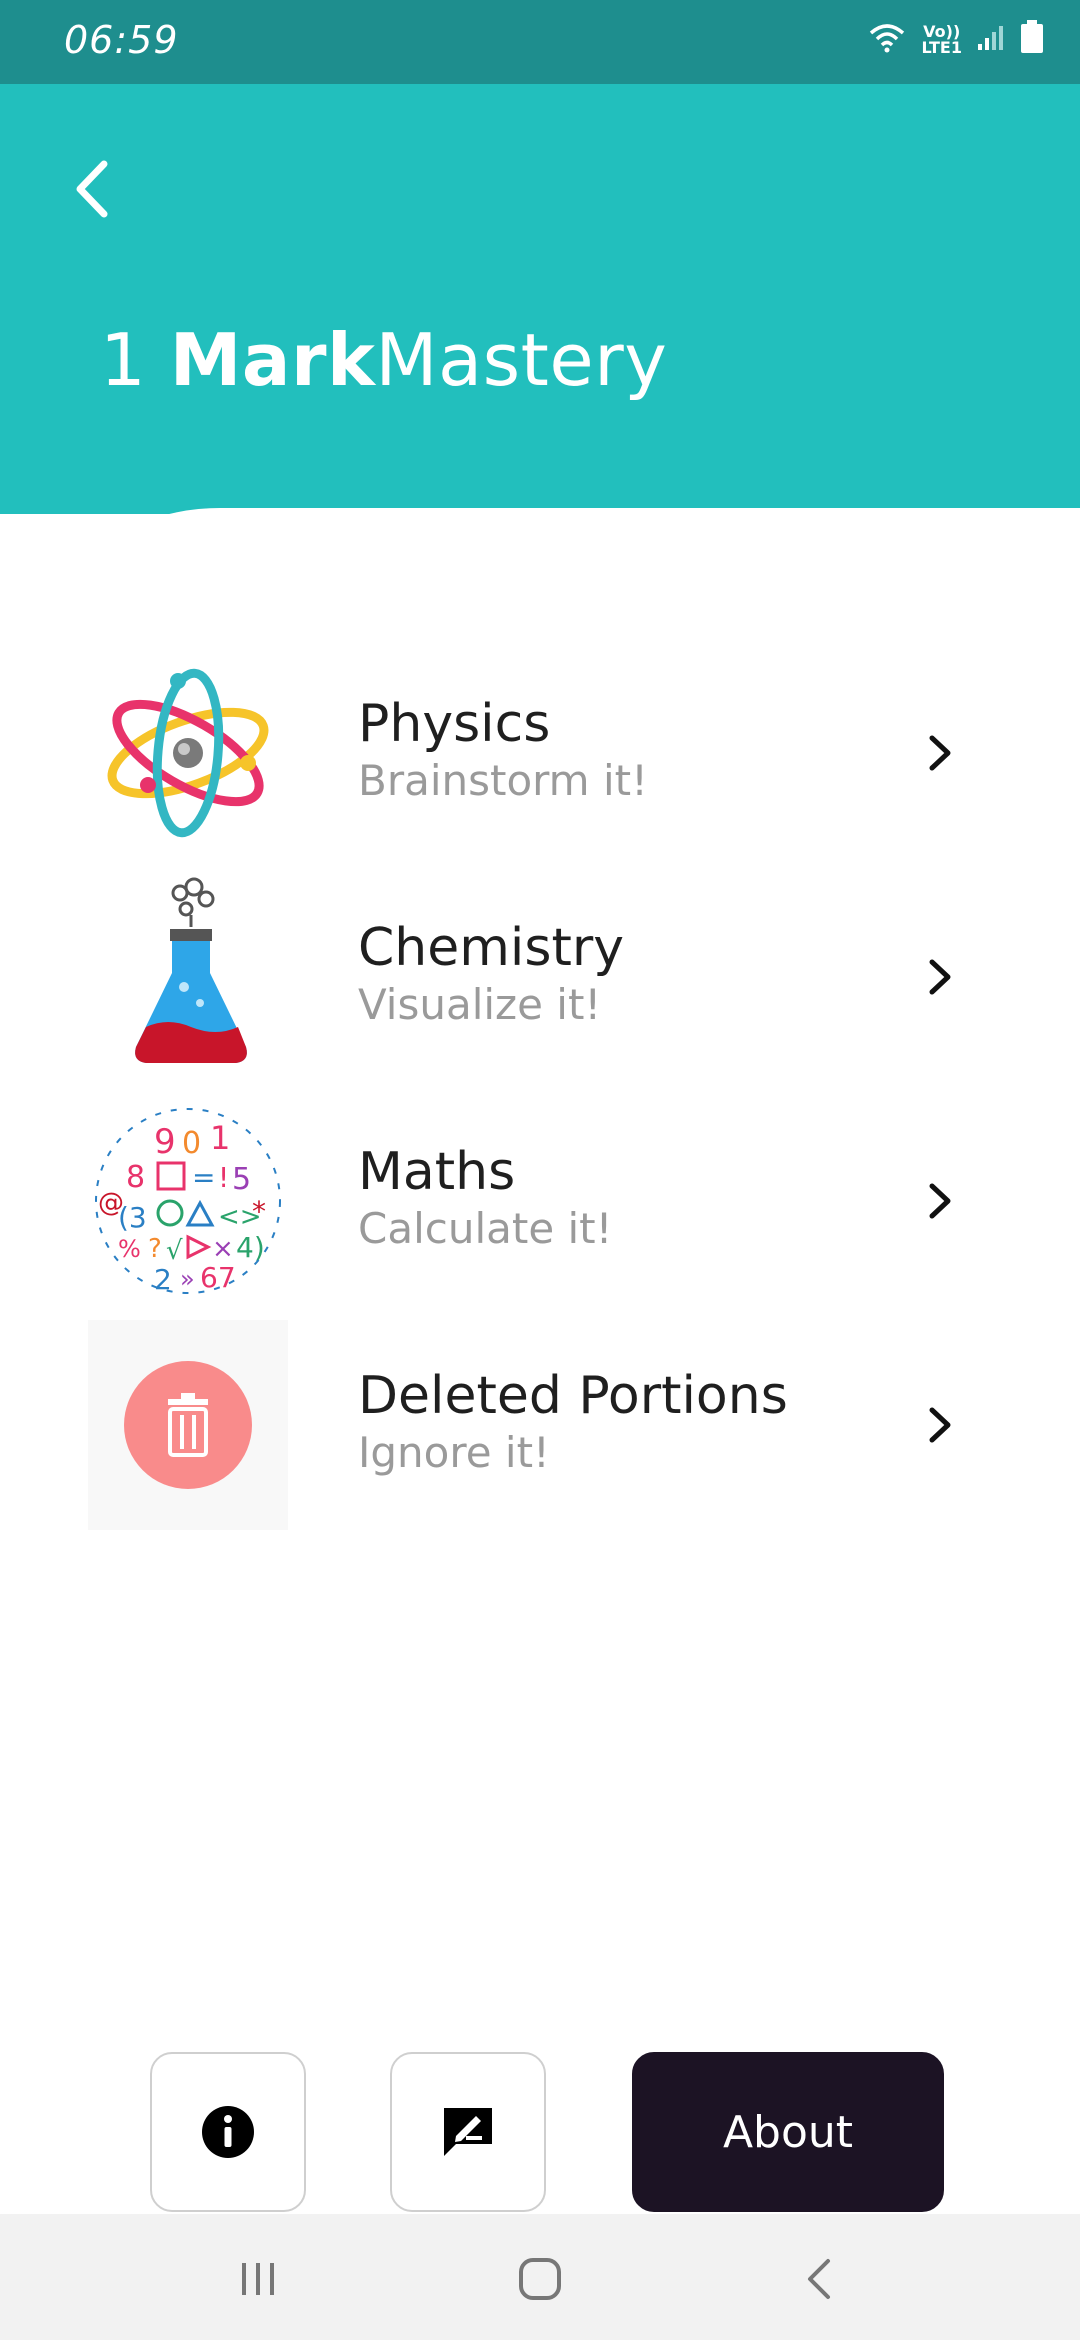 The image size is (1080, 2340). I want to click on feedback-button, so click(468, 2132).